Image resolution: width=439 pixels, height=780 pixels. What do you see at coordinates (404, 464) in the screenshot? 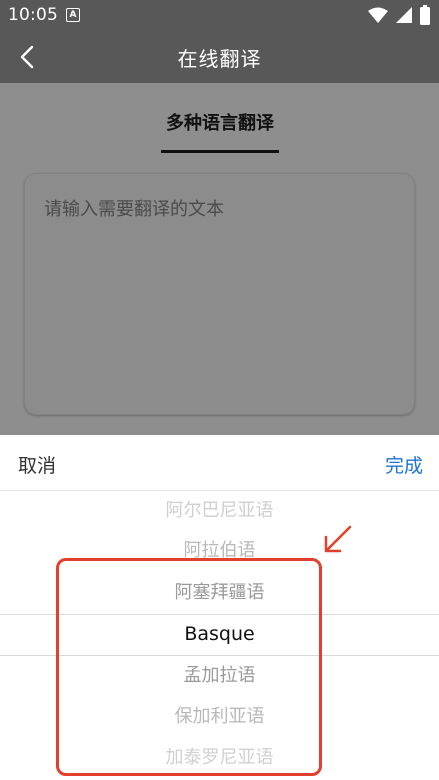
I see `done-button: 完成` at bounding box center [404, 464].